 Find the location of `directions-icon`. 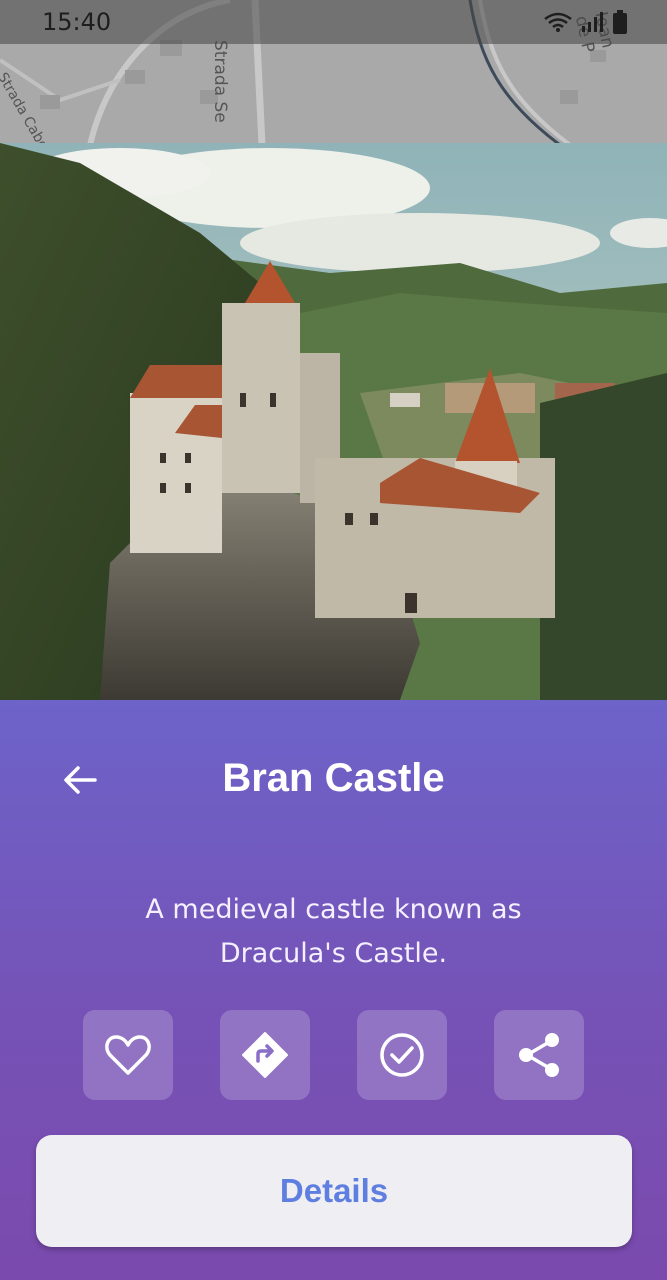

directions-icon is located at coordinates (265, 1055).